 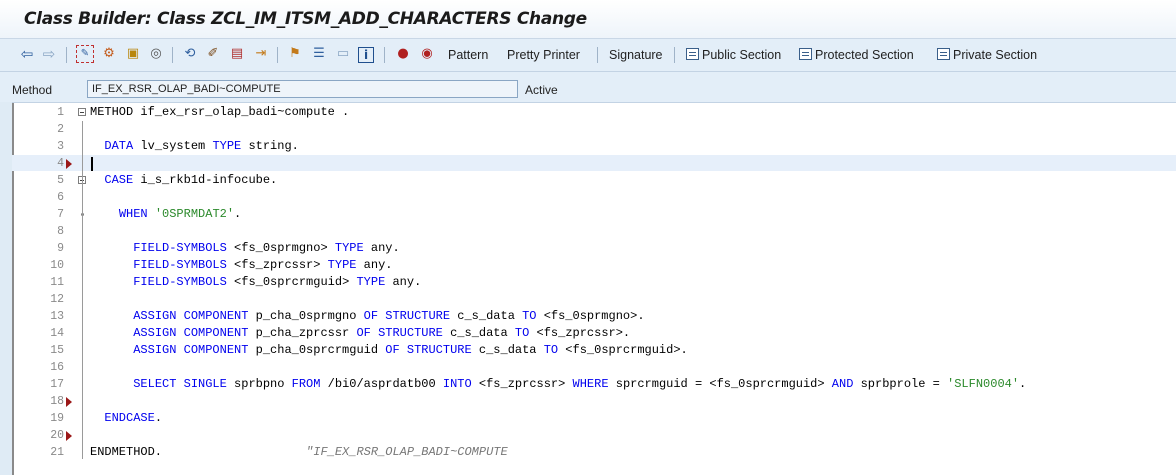 What do you see at coordinates (594, 248) in the screenshot?
I see `code-line: 9 FIELD-SYMBOLS <fs_0sprmgno> TYPE any.` at bounding box center [594, 248].